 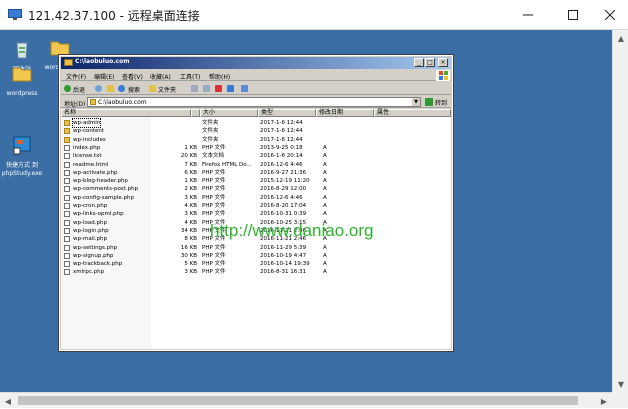 I want to click on table-row: license.txt 20 KB 文本文档 2016-1-6 20:14 A, so click(x=256, y=156).